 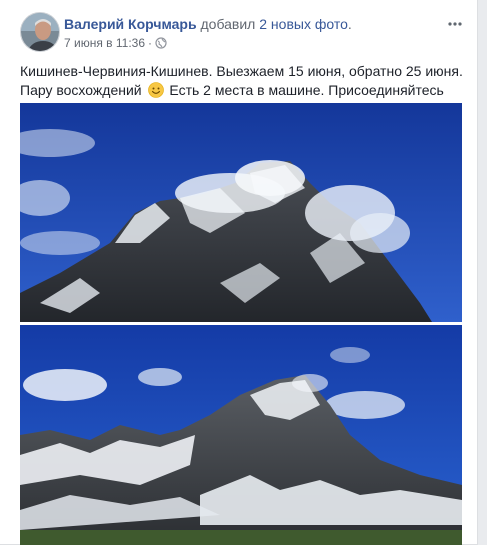 I want to click on action-text: добавил, so click(x=228, y=24).